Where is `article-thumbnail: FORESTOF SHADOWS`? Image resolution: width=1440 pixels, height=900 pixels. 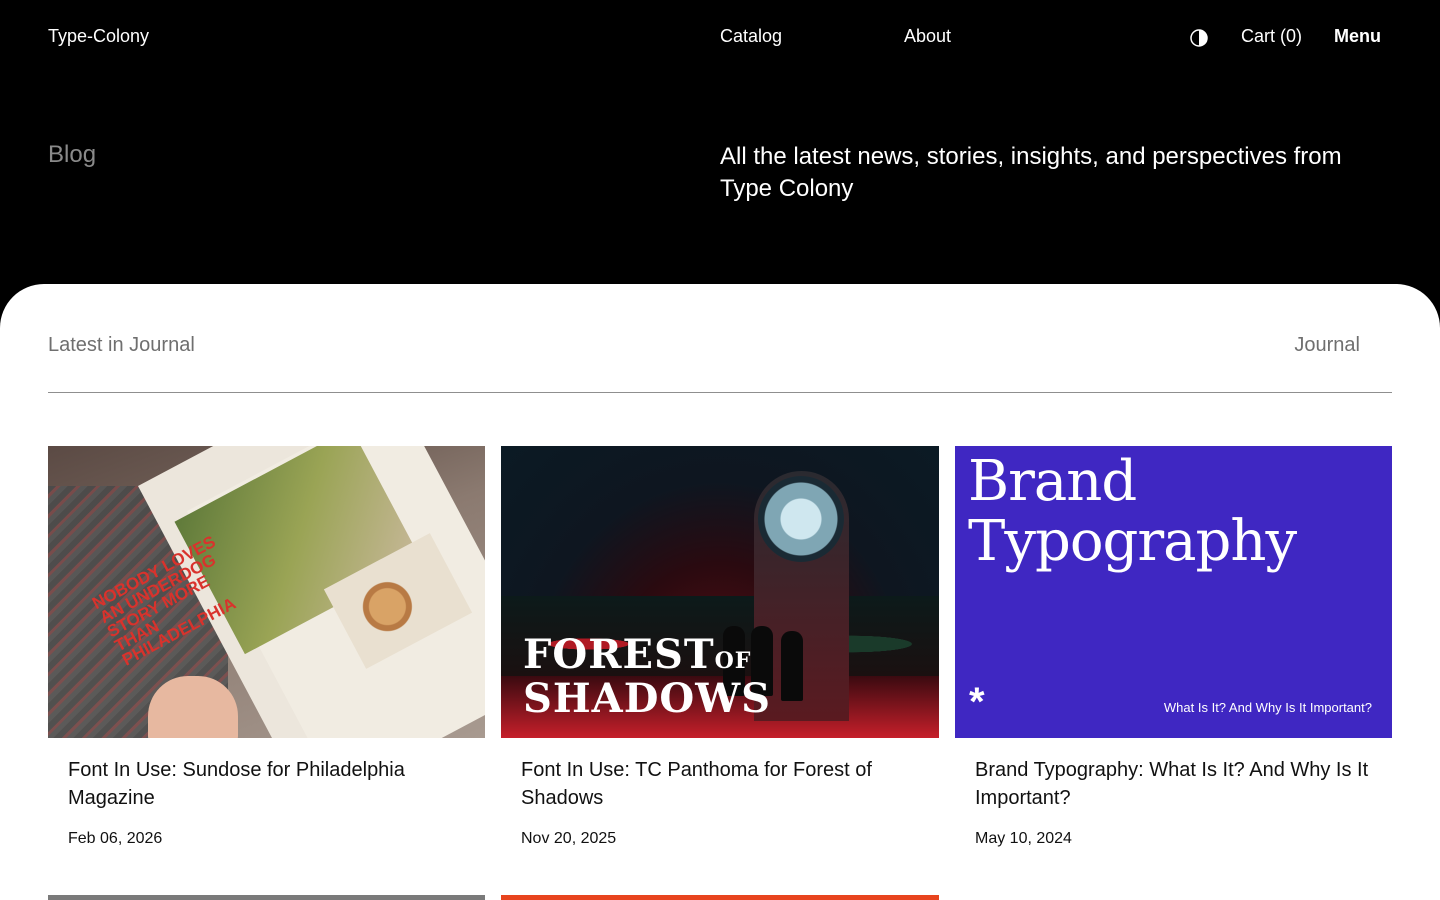 article-thumbnail: FORESTOF SHADOWS is located at coordinates (720, 592).